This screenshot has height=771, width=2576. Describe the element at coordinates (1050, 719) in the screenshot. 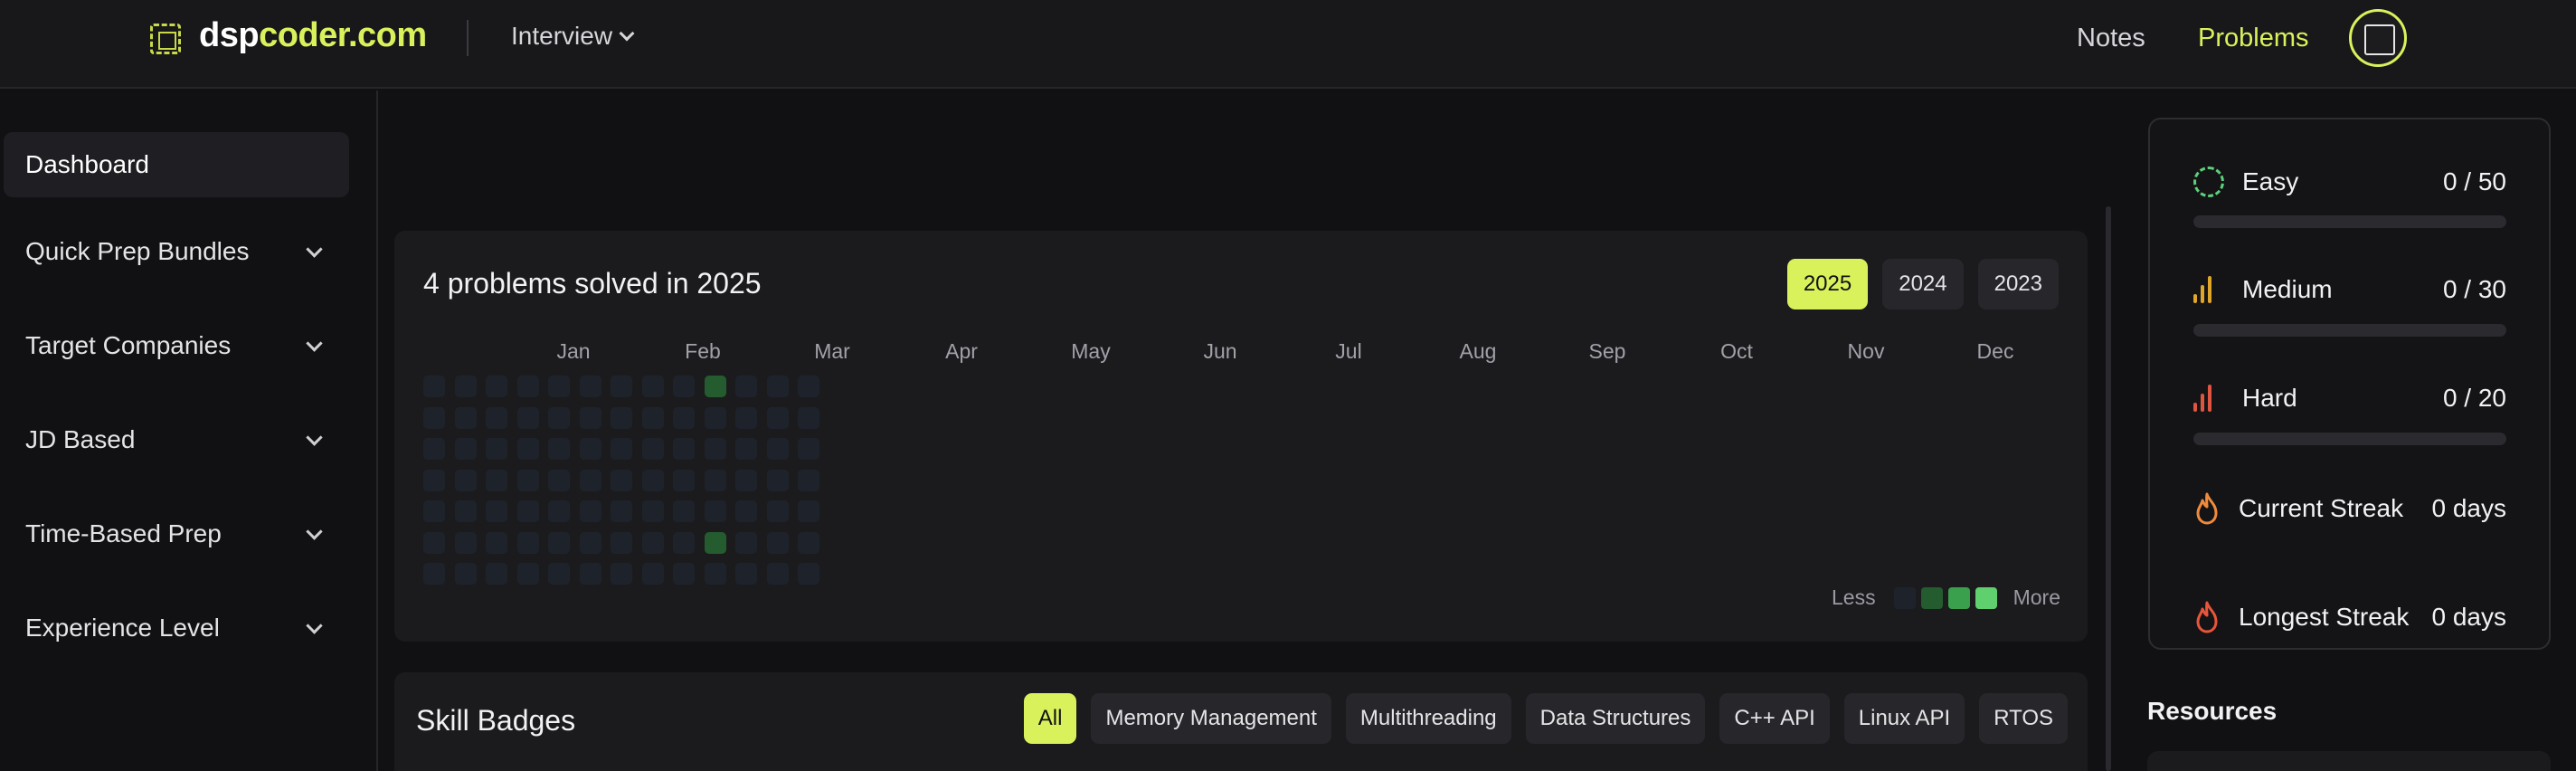

I see `filter-all: All` at that location.